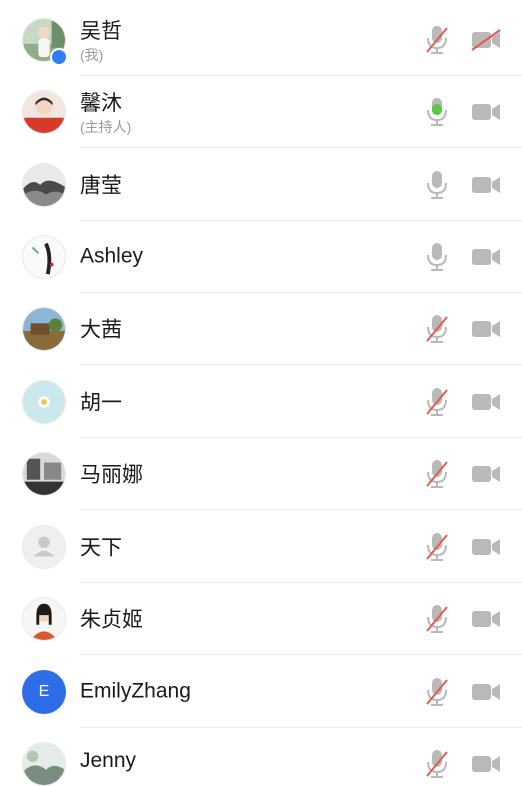 This screenshot has height=786, width=522. What do you see at coordinates (92, 55) in the screenshot?
I see `participant-subtitle: (我)` at bounding box center [92, 55].